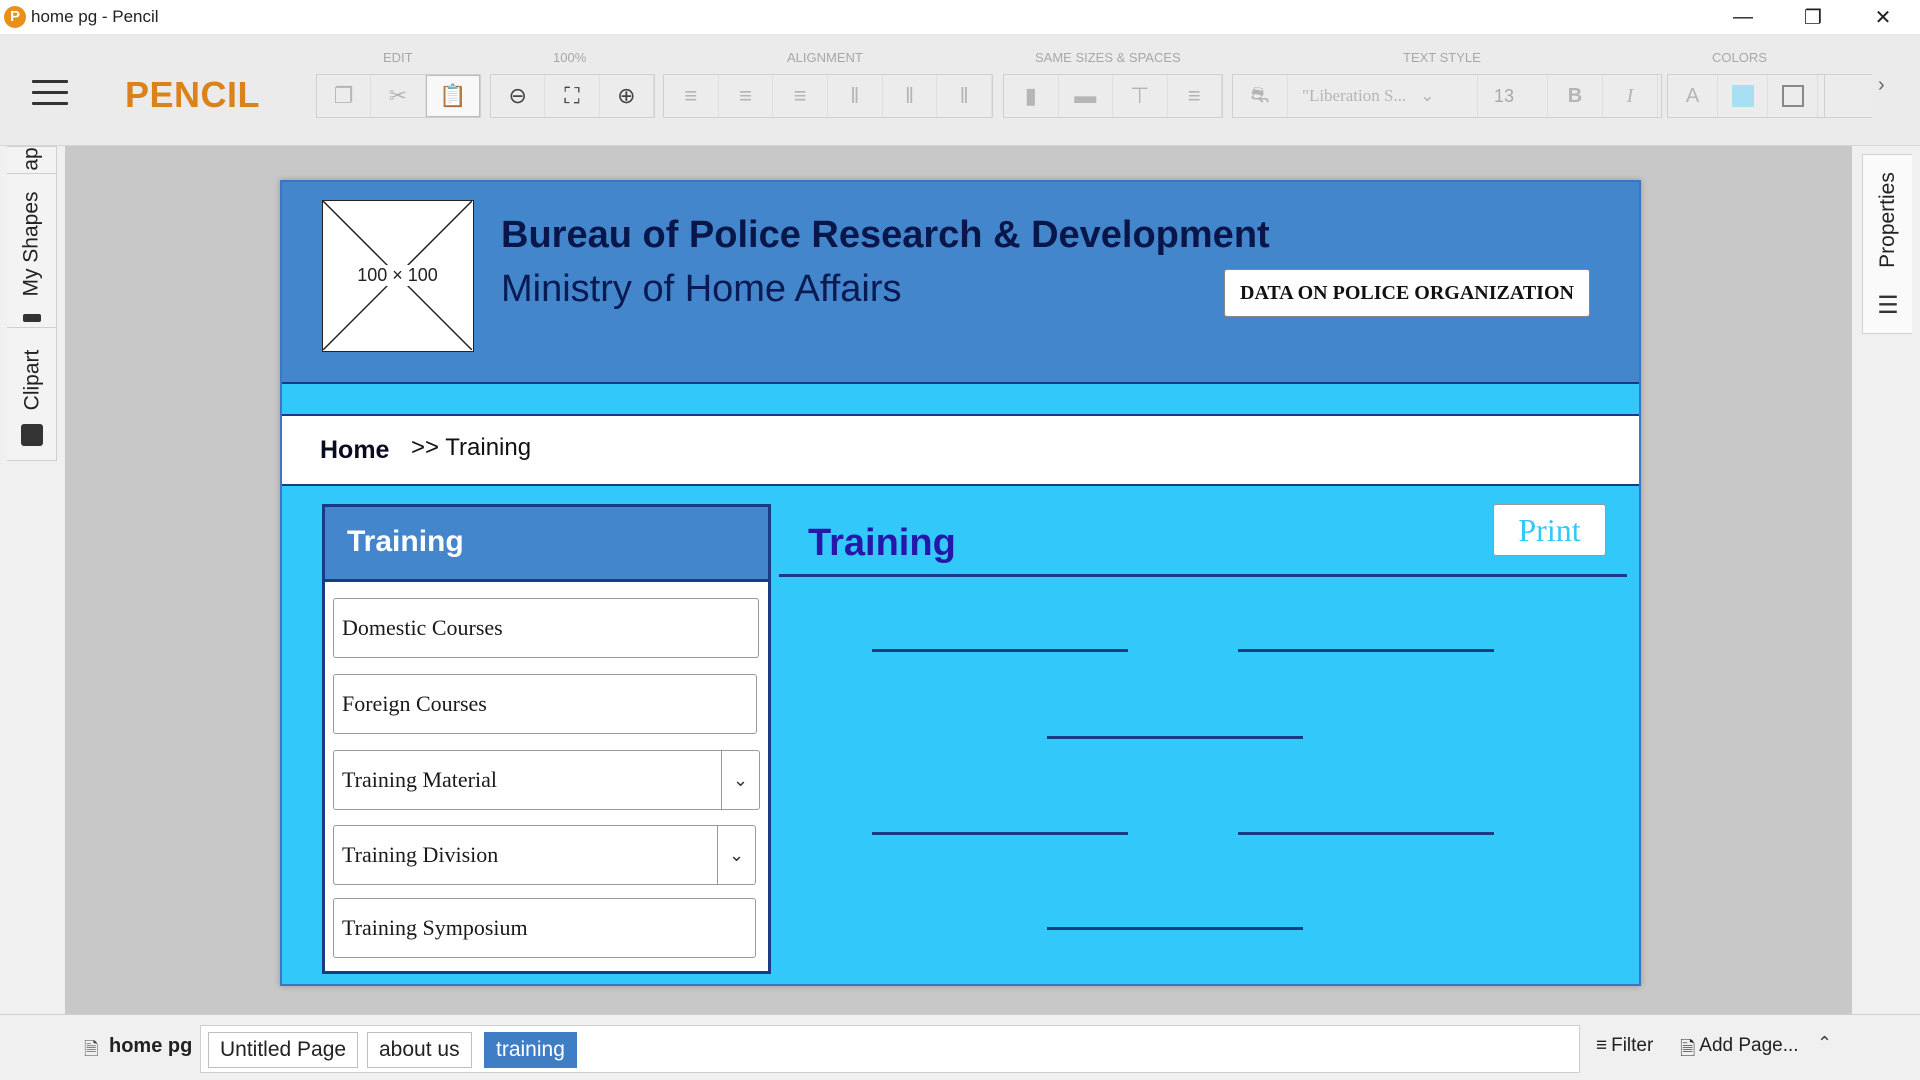 Image resolution: width=1920 pixels, height=1080 pixels. Describe the element at coordinates (1407, 293) in the screenshot. I see `data-on-police-button: DATA ON POLICE ORGANIZATION` at that location.